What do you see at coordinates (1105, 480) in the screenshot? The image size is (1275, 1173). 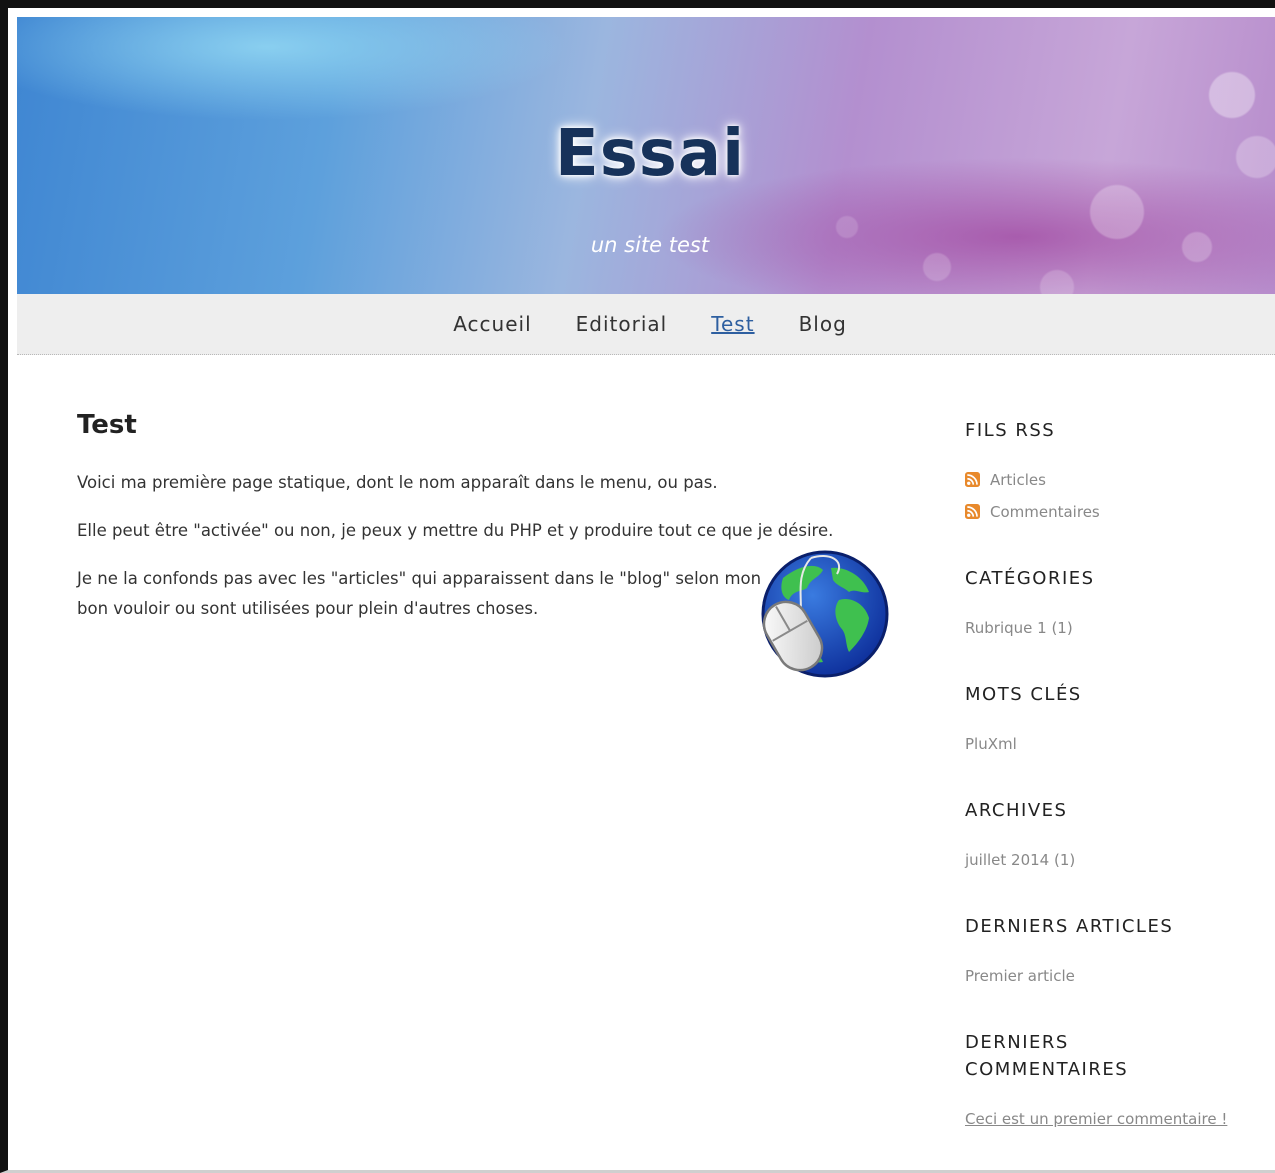 I see `rss-articles: Articles` at bounding box center [1105, 480].